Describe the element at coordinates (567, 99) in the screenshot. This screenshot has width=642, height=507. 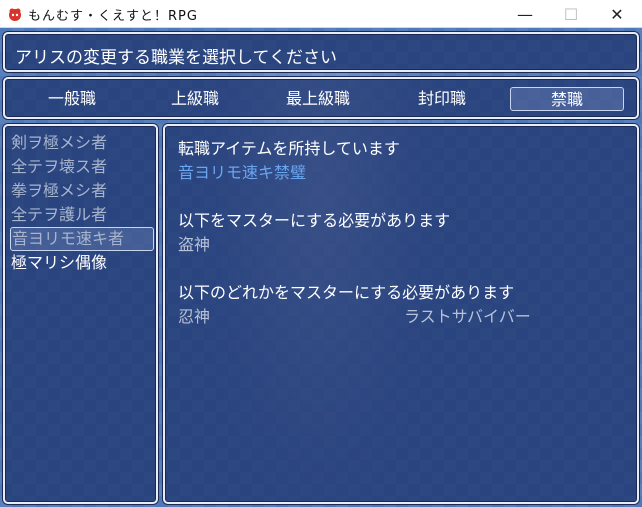
I see `tab-forbidden-job: 禁職` at that location.